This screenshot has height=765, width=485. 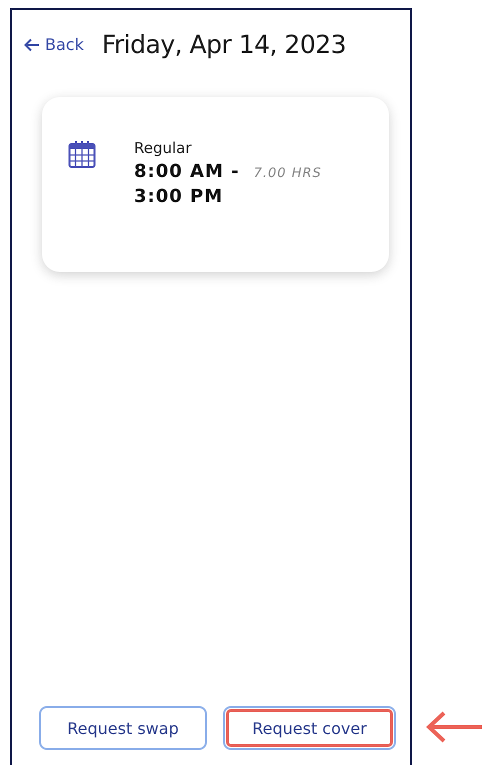 What do you see at coordinates (309, 728) in the screenshot?
I see `request-button: Request cover` at bounding box center [309, 728].